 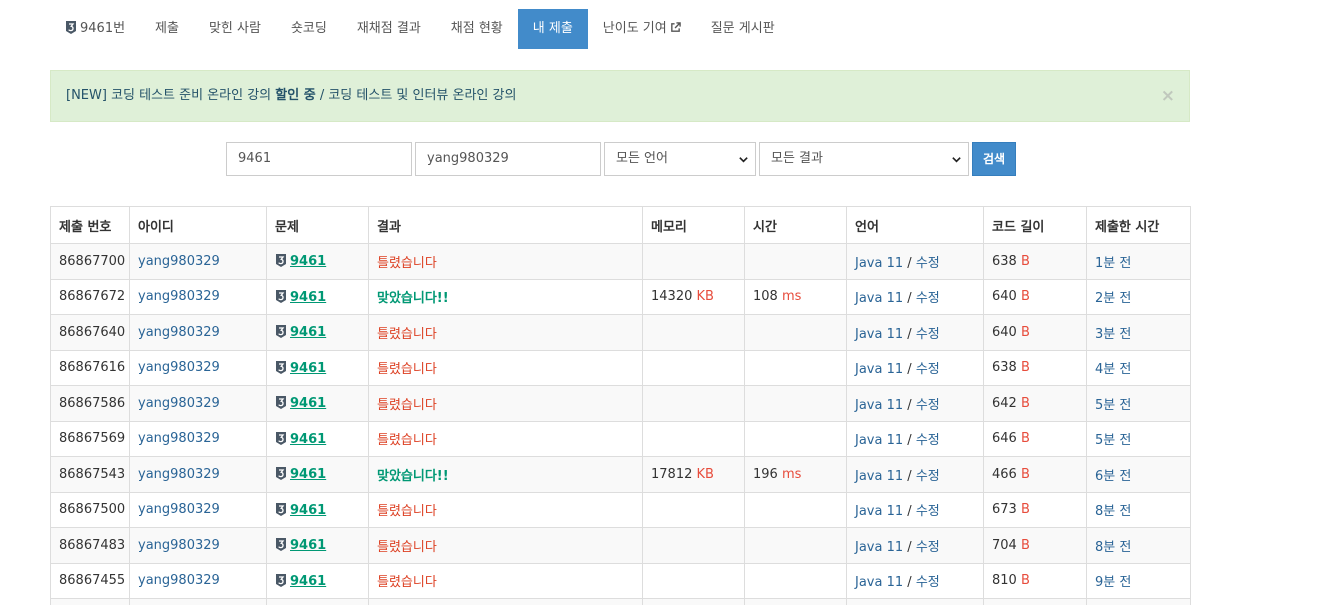 I want to click on problem-cell: 9461, so click(x=317, y=332).